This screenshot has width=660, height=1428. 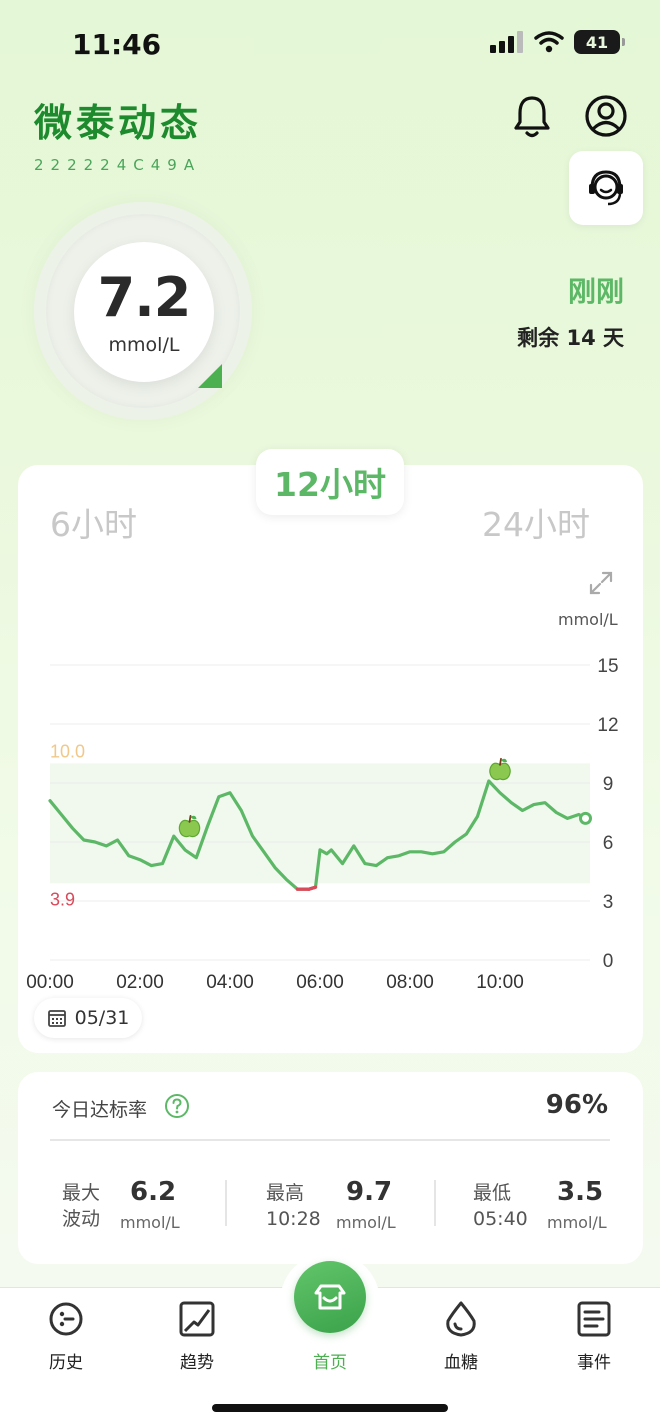 What do you see at coordinates (607, 725) in the screenshot?
I see `y-tick-label: 12` at bounding box center [607, 725].